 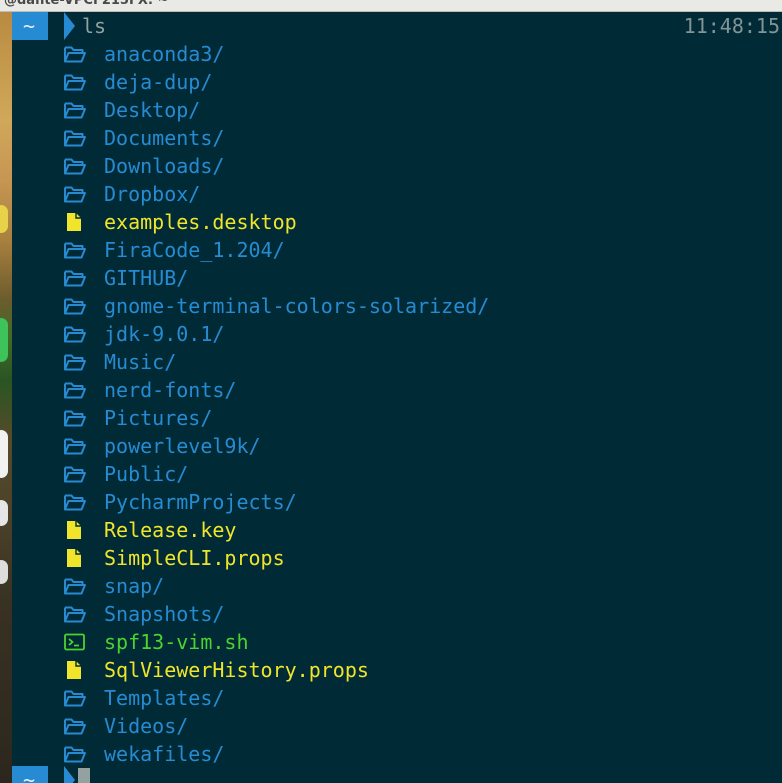 I want to click on executable-entry: spf13-vim.sh, so click(x=397, y=642).